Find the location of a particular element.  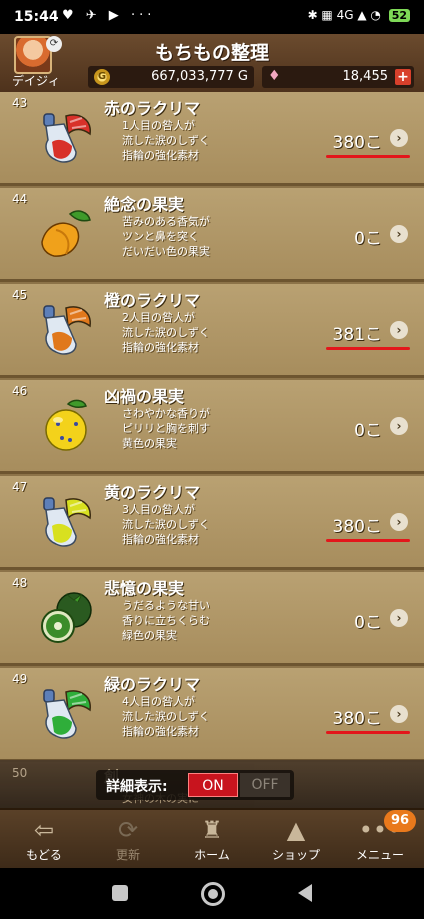

list-item: 43 赤のラクリマ 1人目の咎人が流した涙のしずく 指輪の強化素材 380こ › is located at coordinates (212, 139).